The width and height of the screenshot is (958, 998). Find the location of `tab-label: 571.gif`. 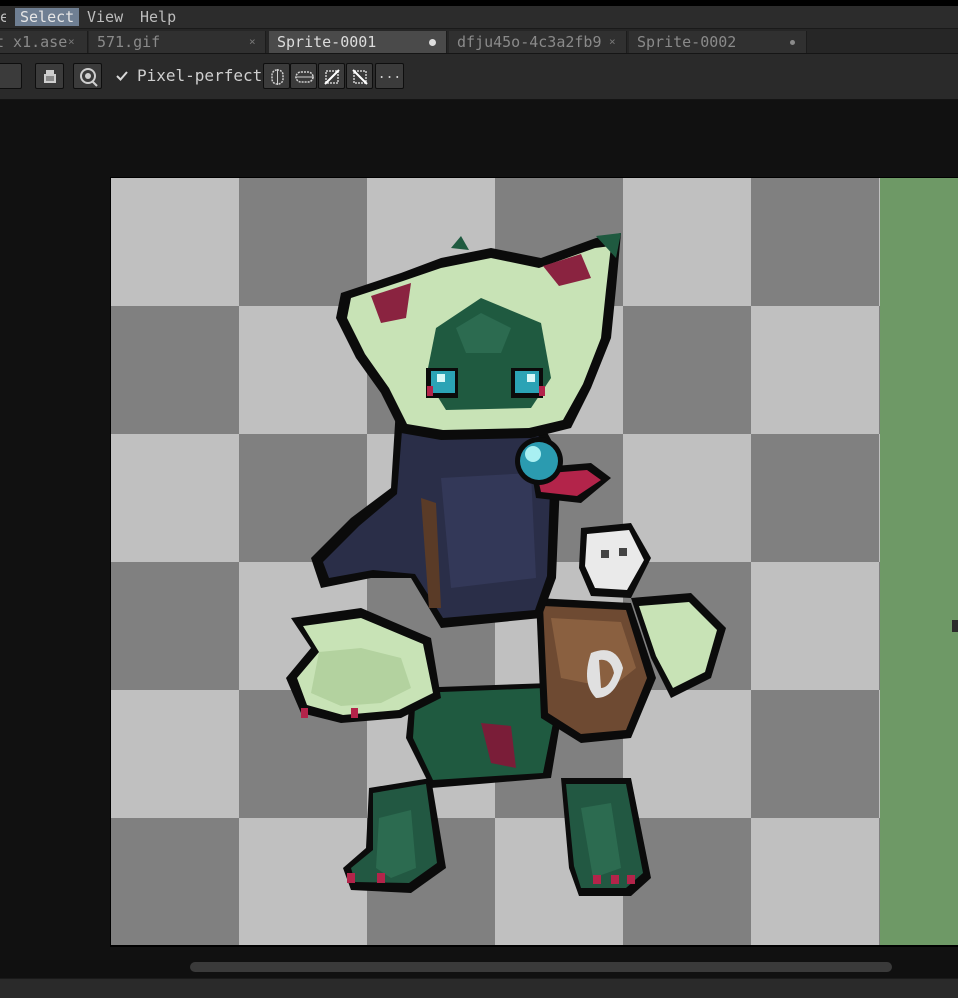

tab-label: 571.gif is located at coordinates (129, 42).